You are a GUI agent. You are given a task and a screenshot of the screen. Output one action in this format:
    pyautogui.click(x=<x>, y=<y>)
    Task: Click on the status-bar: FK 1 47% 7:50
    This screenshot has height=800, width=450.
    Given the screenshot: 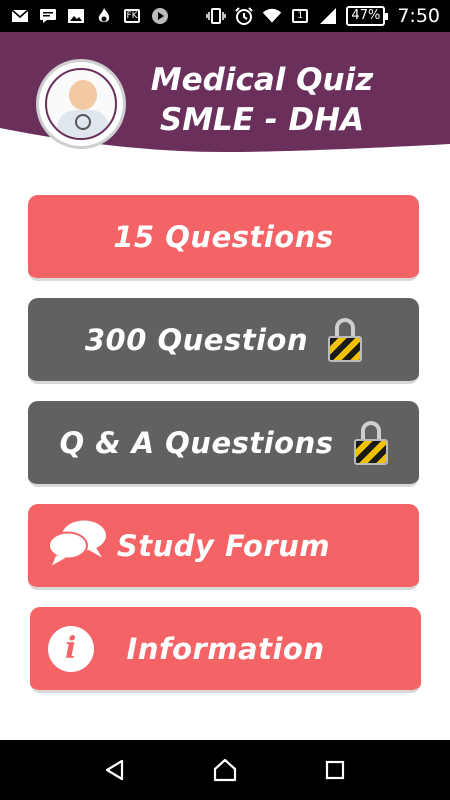 What is the action you would take?
    pyautogui.click(x=225, y=16)
    